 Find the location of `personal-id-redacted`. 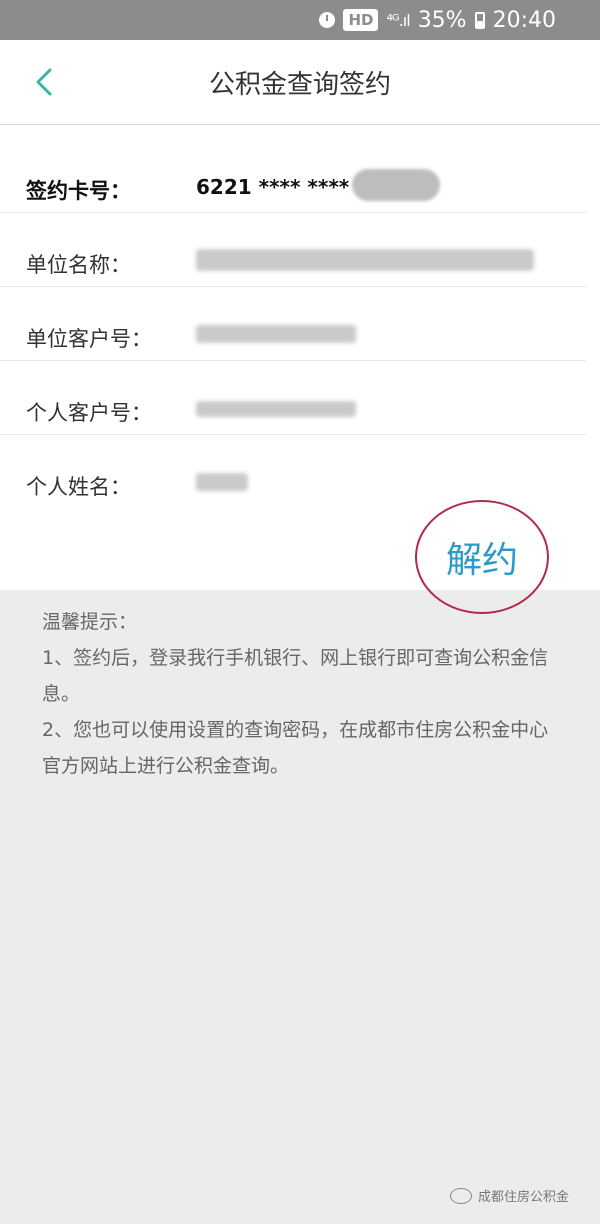

personal-id-redacted is located at coordinates (276, 409).